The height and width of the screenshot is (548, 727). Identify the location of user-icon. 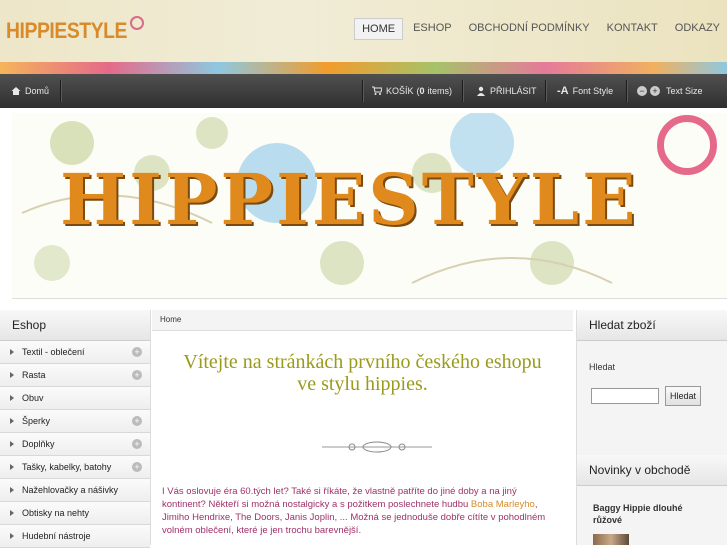
(481, 91).